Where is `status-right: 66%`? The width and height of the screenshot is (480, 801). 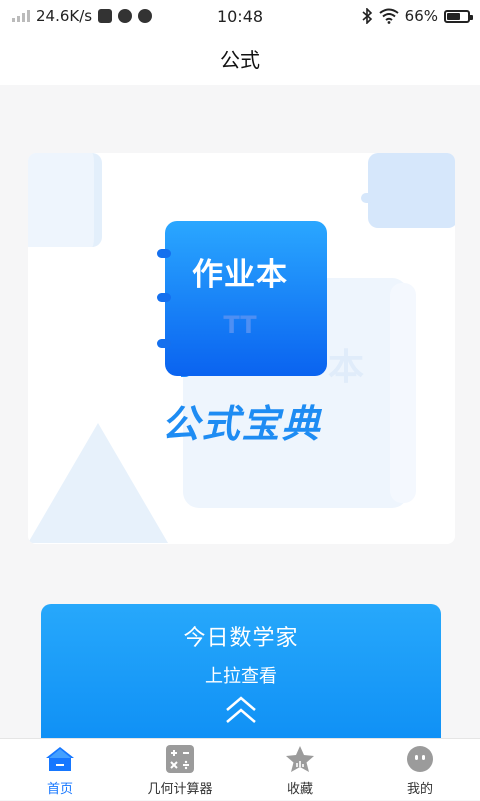
status-right: 66% is located at coordinates (417, 16).